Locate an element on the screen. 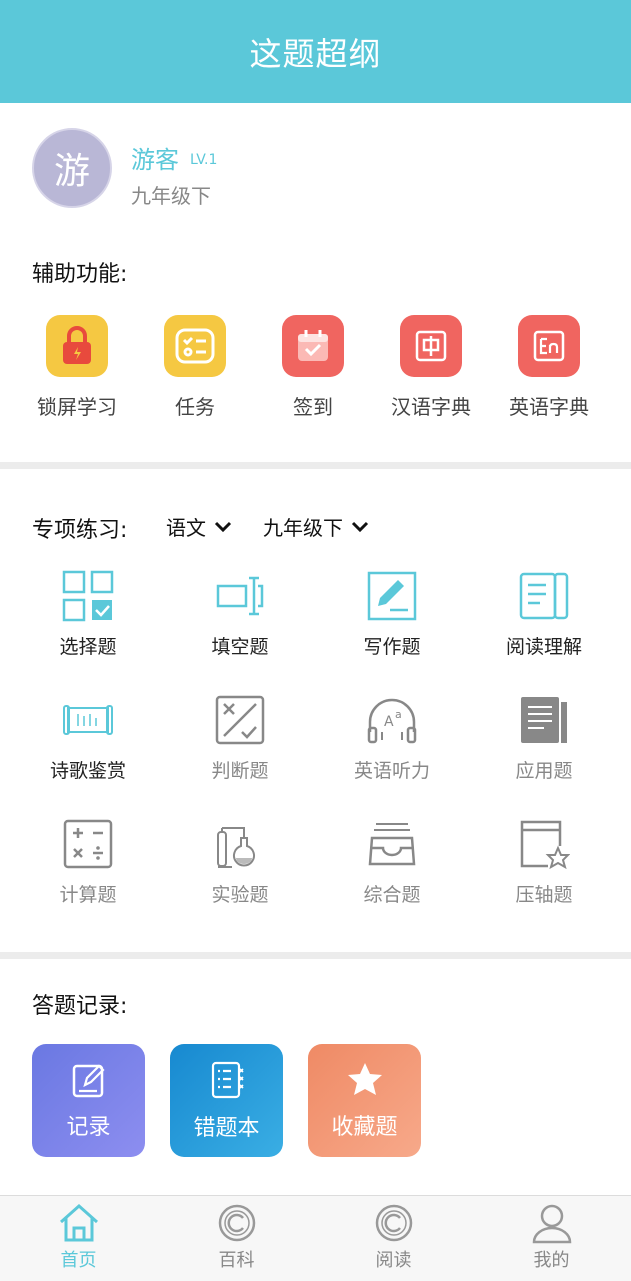 This screenshot has width=631, height=1281. practice-item-fill-blank: 填空题 is located at coordinates (240, 614).